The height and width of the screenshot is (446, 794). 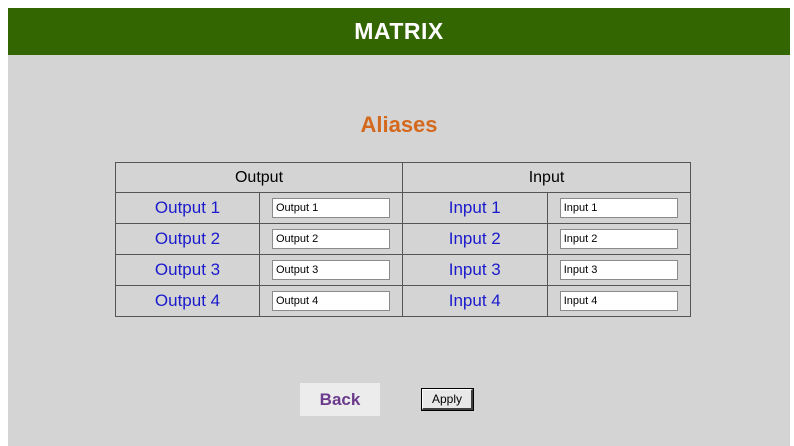 What do you see at coordinates (475, 208) in the screenshot?
I see `input-label: Input 1` at bounding box center [475, 208].